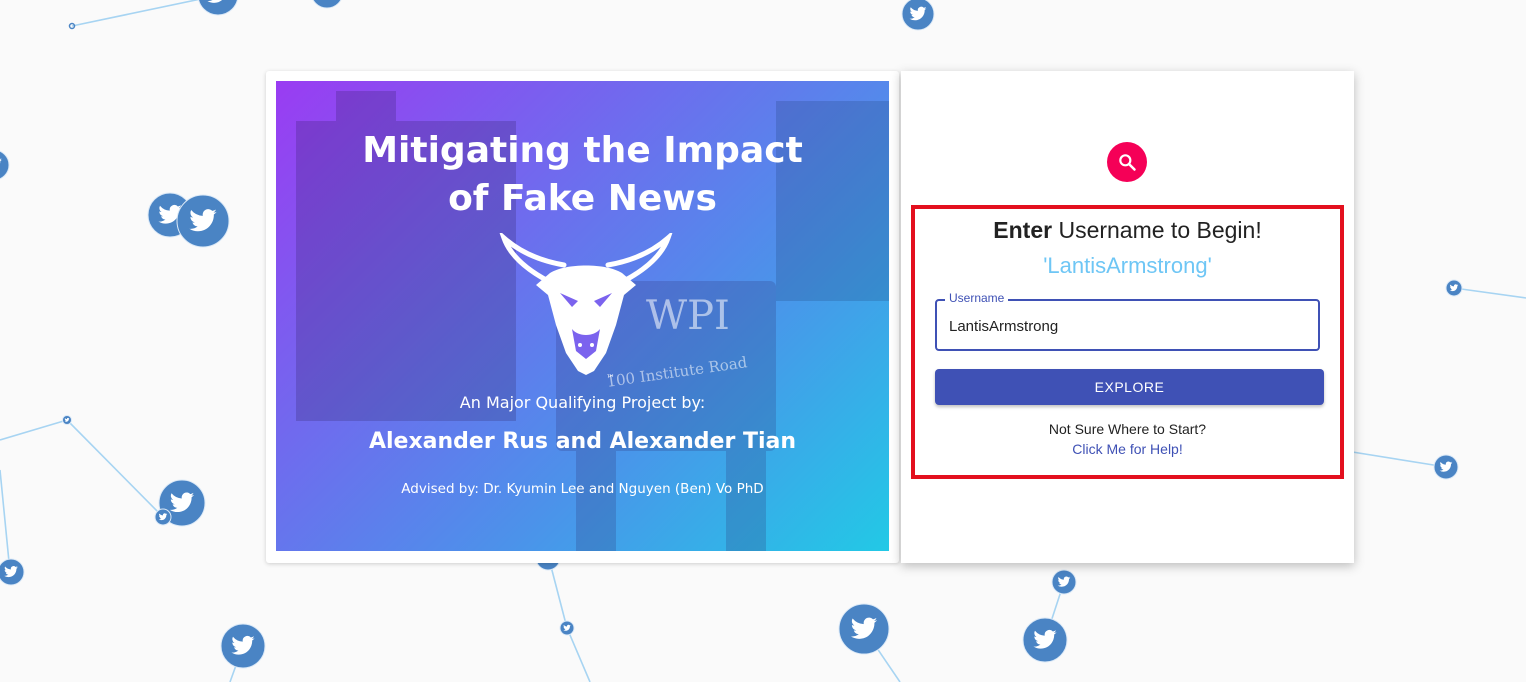 The image size is (1526, 682). I want to click on username-input, so click(1124, 326).